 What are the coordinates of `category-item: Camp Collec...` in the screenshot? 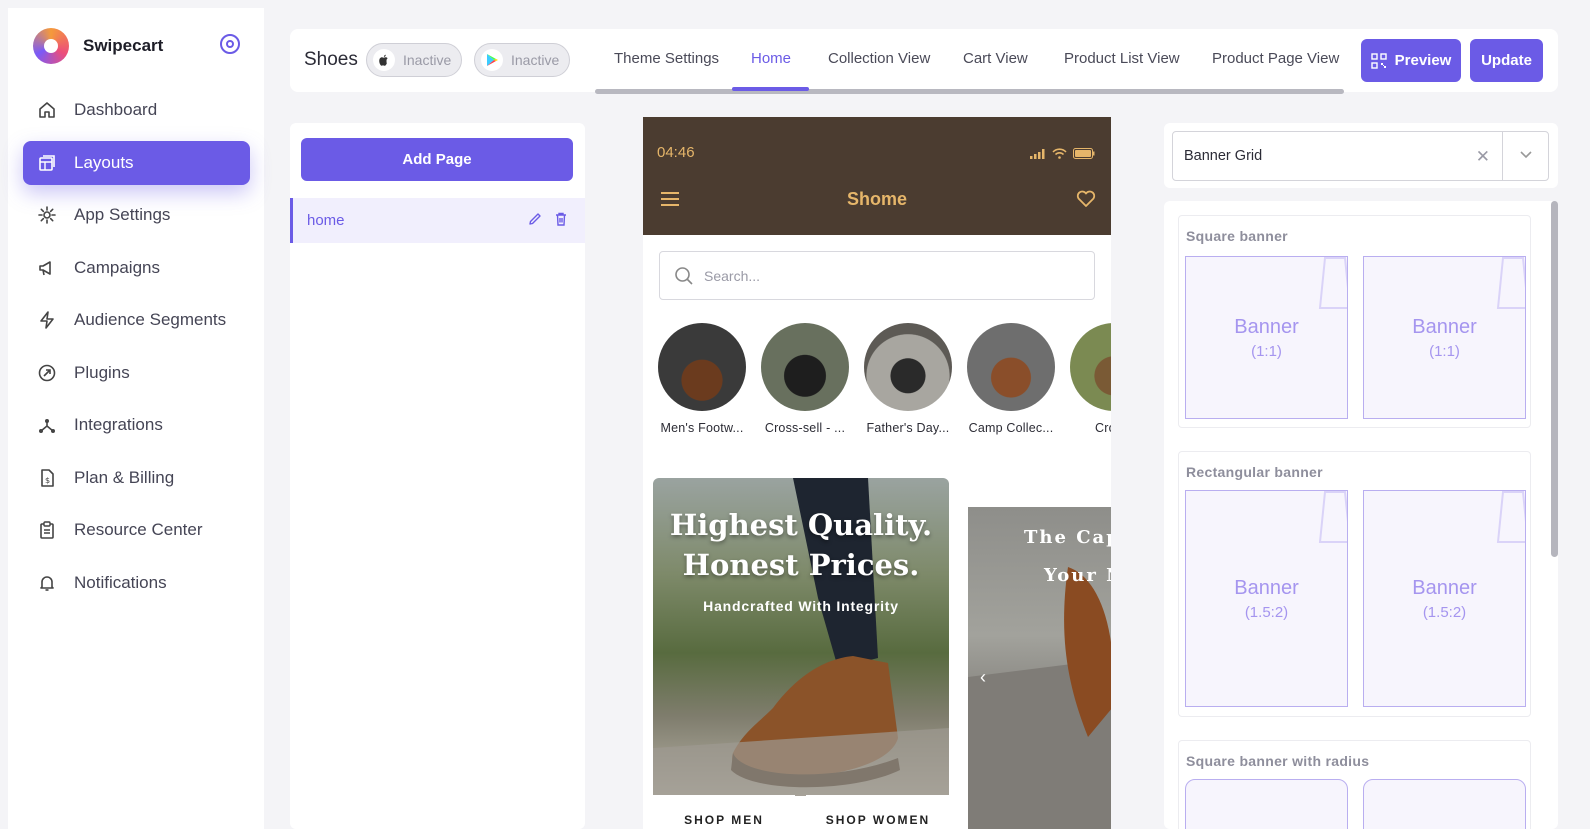 It's located at (1011, 379).